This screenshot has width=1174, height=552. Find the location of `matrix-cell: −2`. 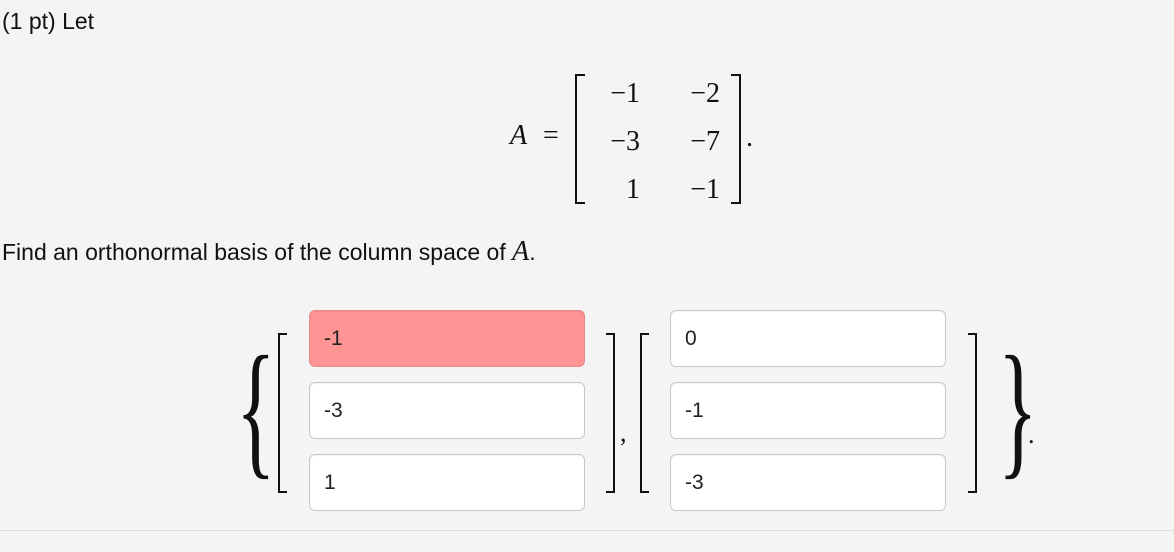

matrix-cell: −2 is located at coordinates (705, 93).